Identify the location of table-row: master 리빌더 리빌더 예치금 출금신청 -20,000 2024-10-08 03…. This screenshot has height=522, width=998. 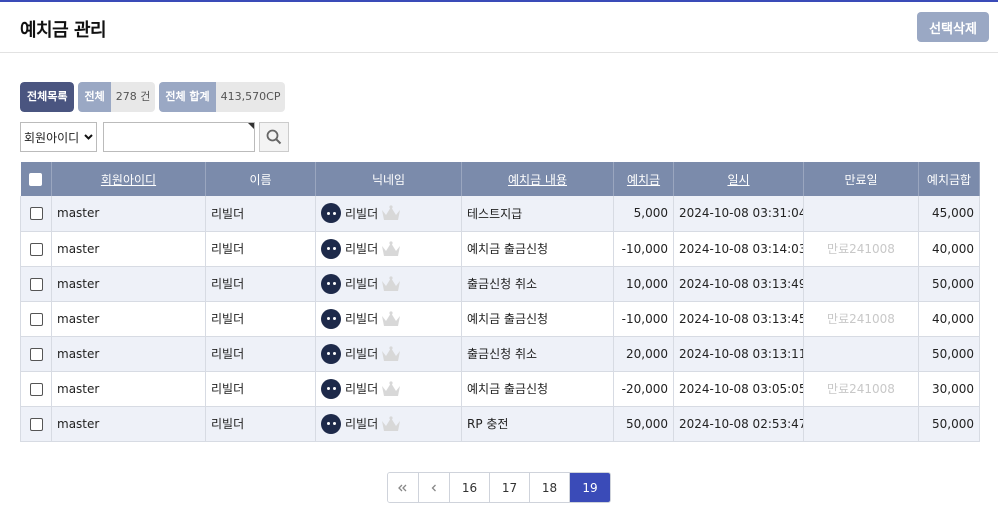
(500, 389).